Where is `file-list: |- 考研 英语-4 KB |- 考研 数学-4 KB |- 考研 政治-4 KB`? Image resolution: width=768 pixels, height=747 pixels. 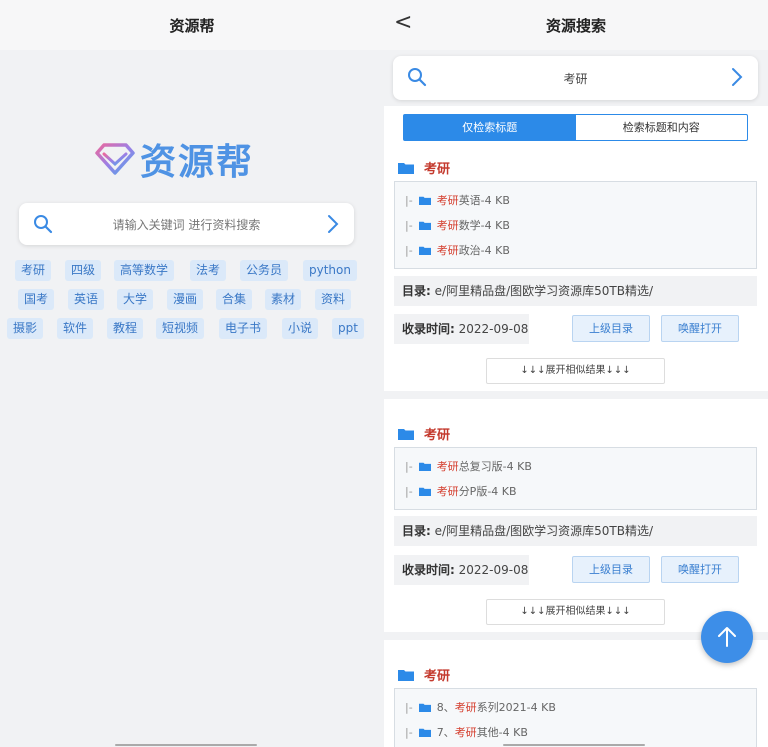 file-list: |- 考研 英语-4 KB |- 考研 数学-4 KB |- 考研 政治-4 KB is located at coordinates (575, 225).